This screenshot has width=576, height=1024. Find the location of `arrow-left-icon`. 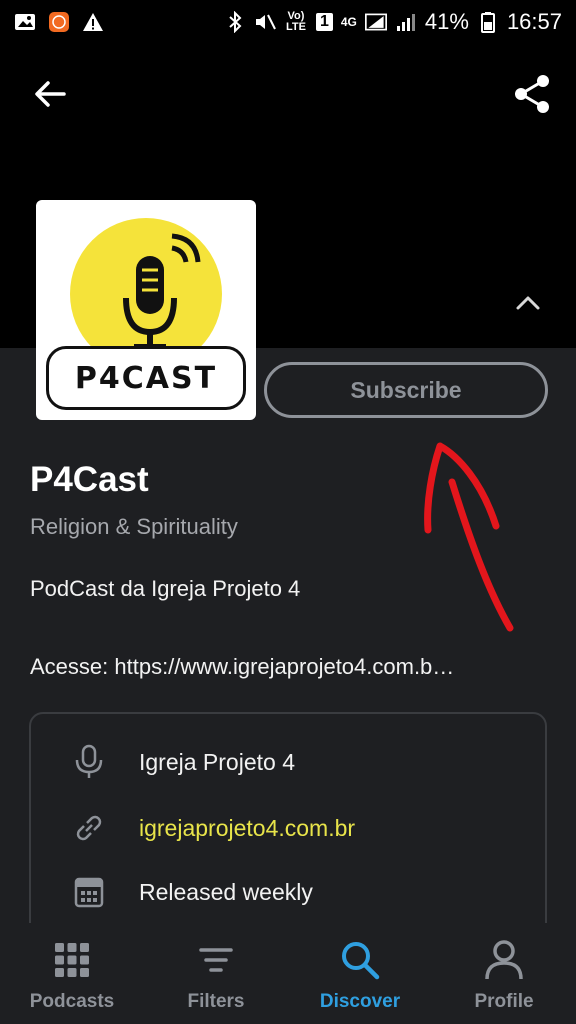

arrow-left-icon is located at coordinates (50, 94).